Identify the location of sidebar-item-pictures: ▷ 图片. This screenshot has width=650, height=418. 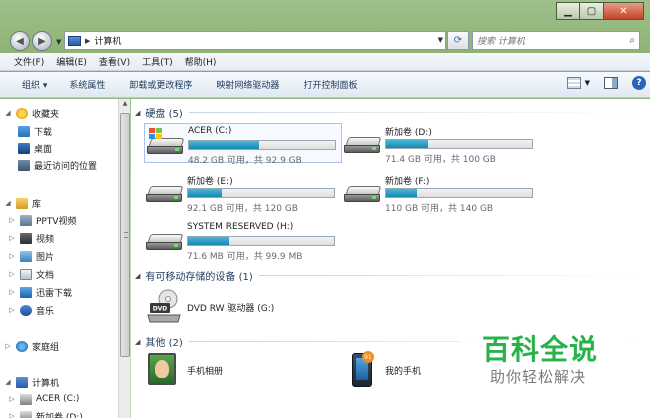
(59, 256).